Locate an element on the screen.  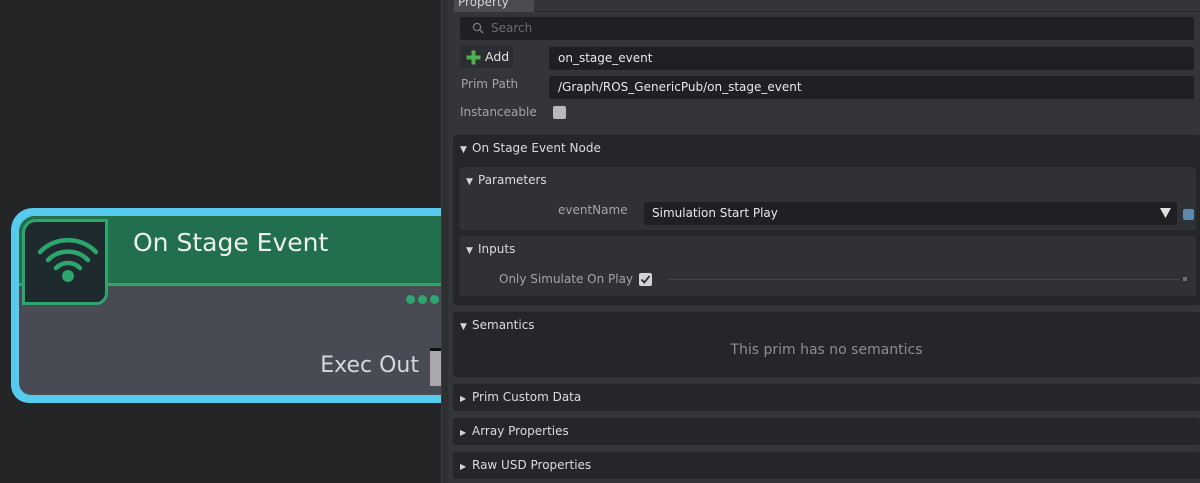
wireless-signal-icon is located at coordinates (68, 259).